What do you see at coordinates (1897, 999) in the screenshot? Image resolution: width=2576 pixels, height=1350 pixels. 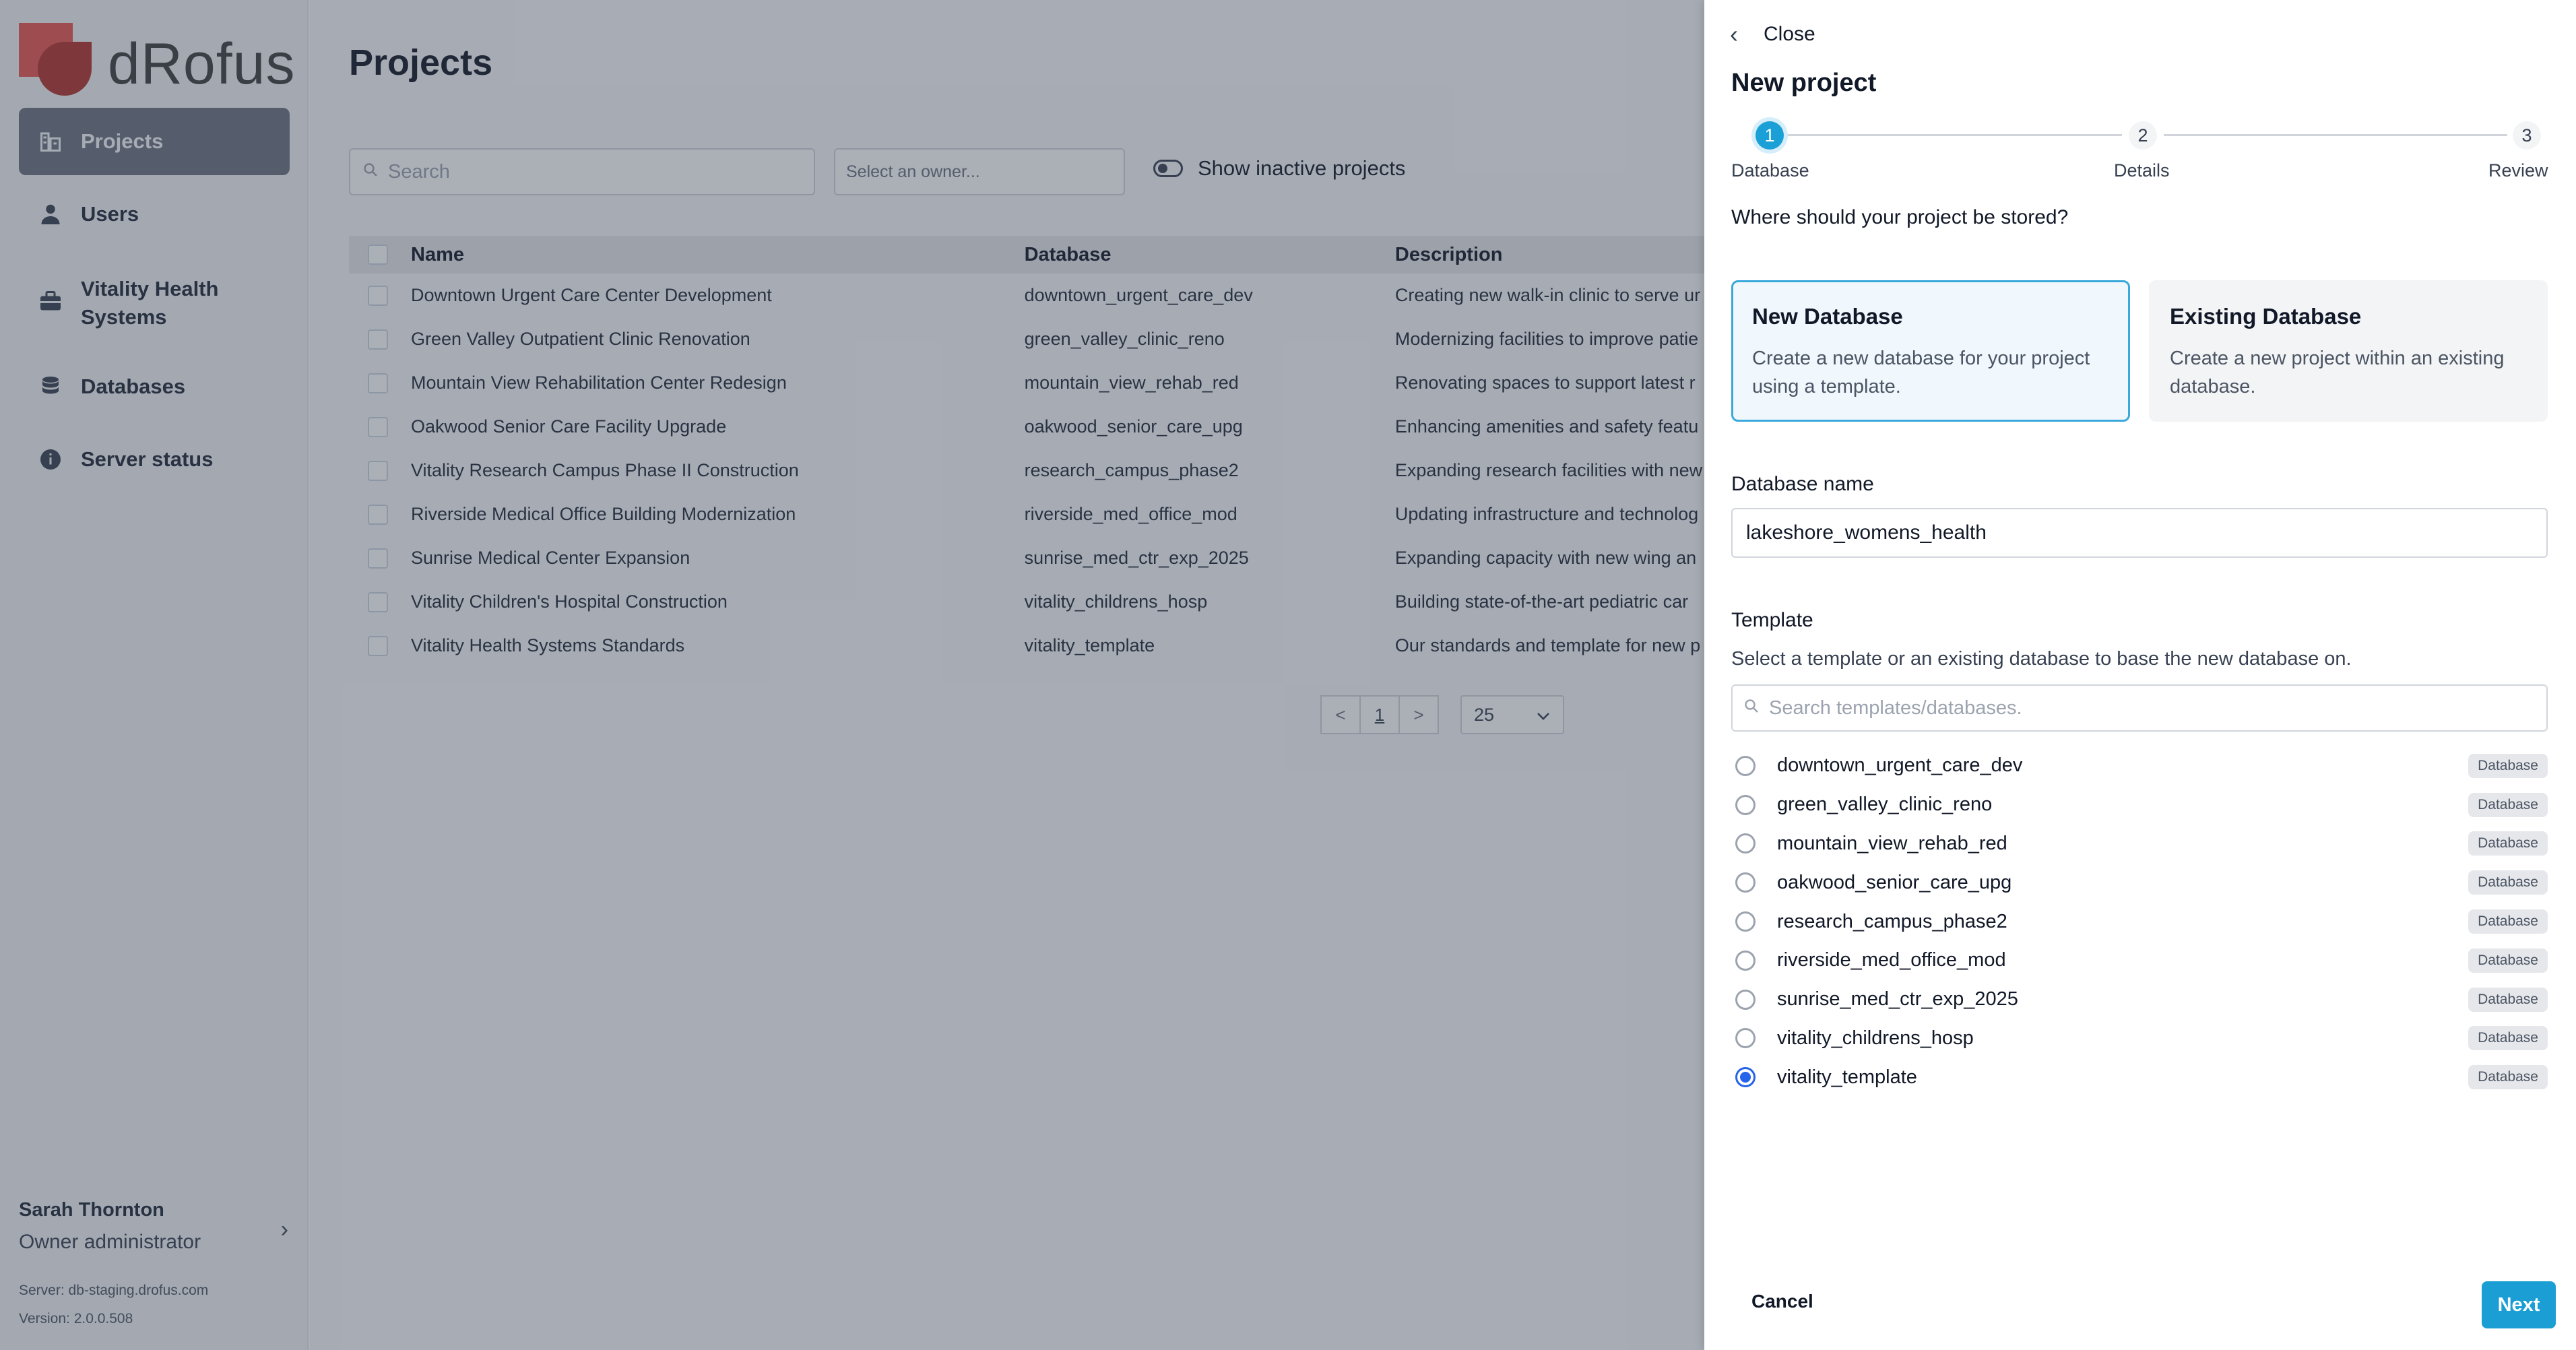 I see `template-name: sunrise_med_ctr_exp_2025` at bounding box center [1897, 999].